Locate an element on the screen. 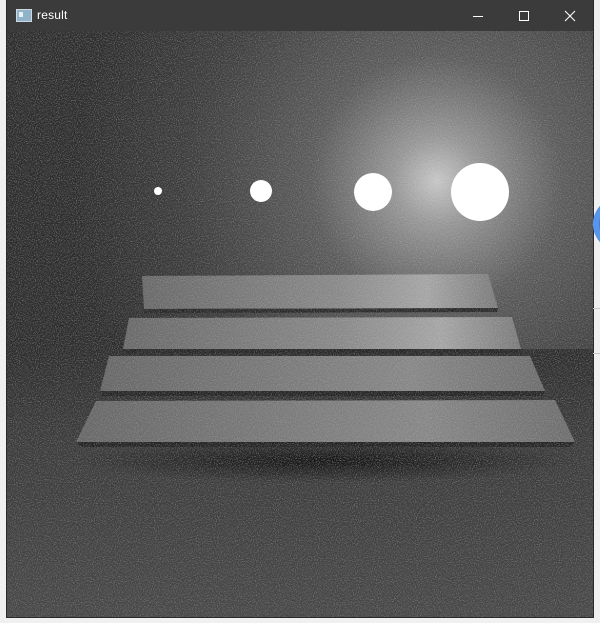 This screenshot has height=623, width=600. minimize-icon is located at coordinates (478, 16).